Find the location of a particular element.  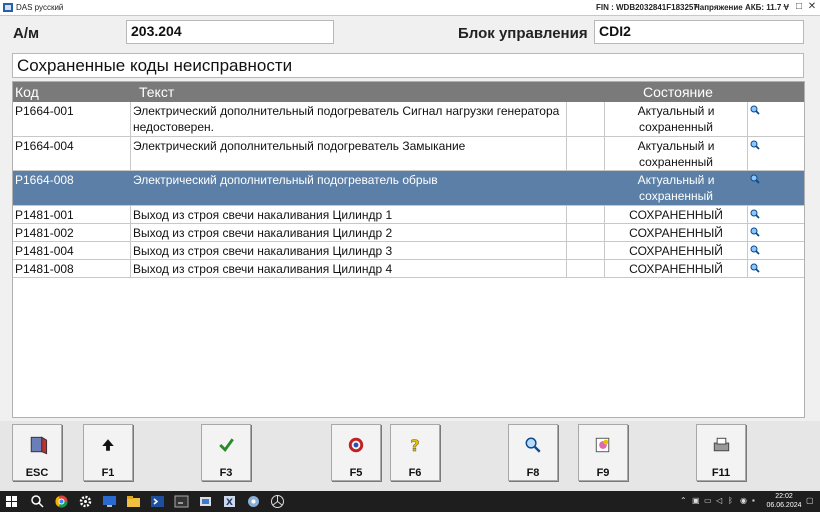

monitor-app-icon is located at coordinates (109, 501).